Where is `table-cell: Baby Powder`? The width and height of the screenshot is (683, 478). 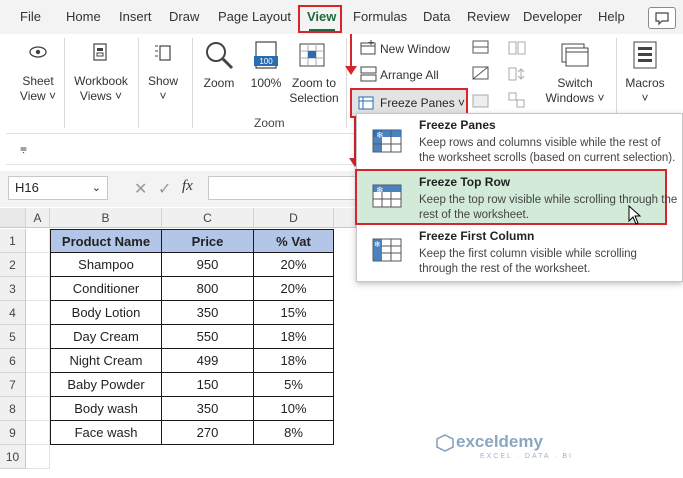
table-cell: Baby Powder is located at coordinates (106, 385).